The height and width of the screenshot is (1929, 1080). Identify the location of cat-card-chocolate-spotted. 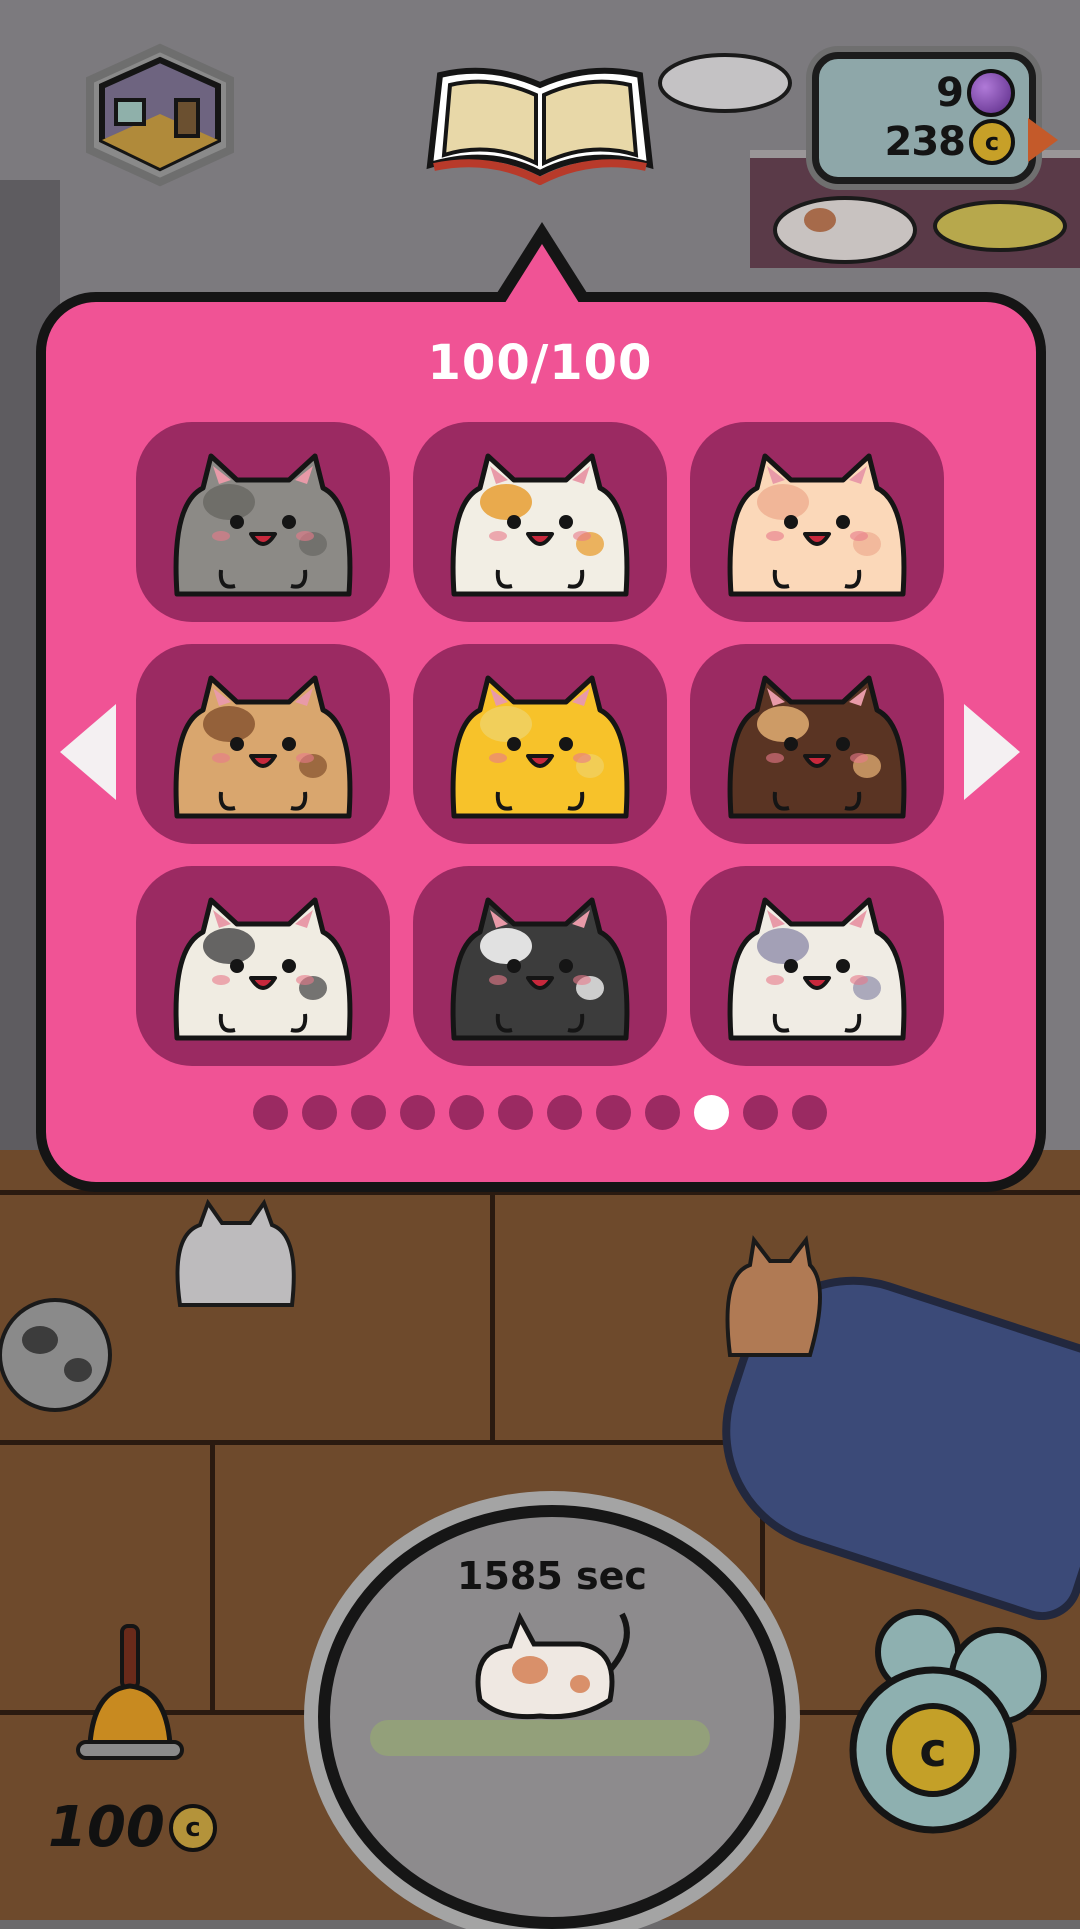
(817, 744).